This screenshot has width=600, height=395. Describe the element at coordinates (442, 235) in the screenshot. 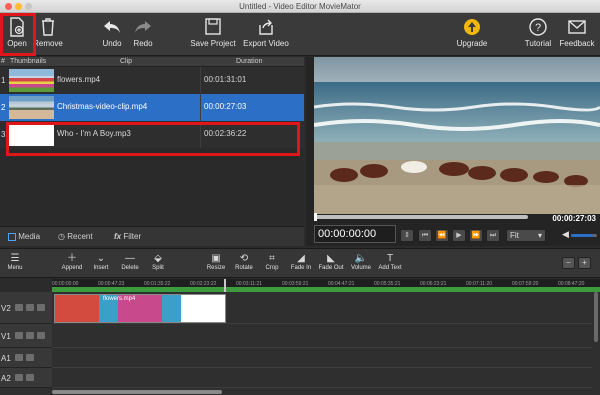

I see `rewind-button: ⏪` at that location.